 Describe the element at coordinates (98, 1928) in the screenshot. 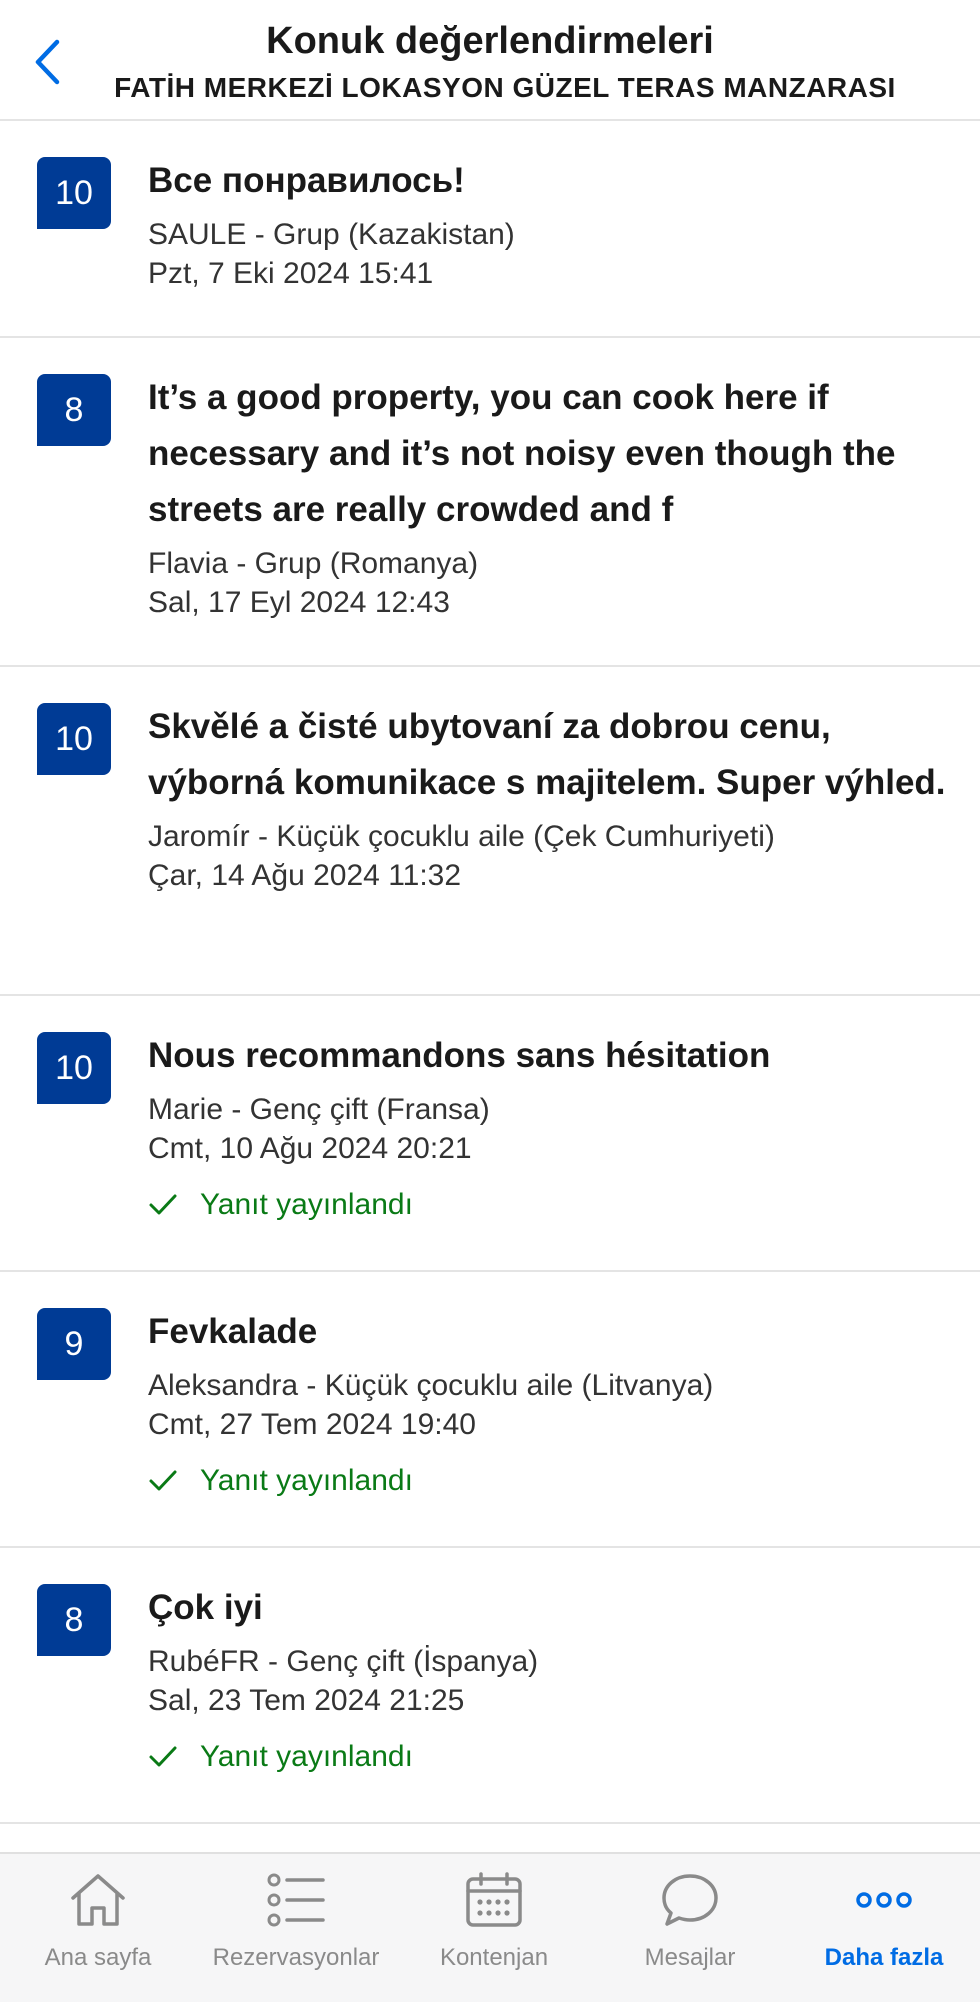

I see `tab-home: Ana sayfa` at that location.